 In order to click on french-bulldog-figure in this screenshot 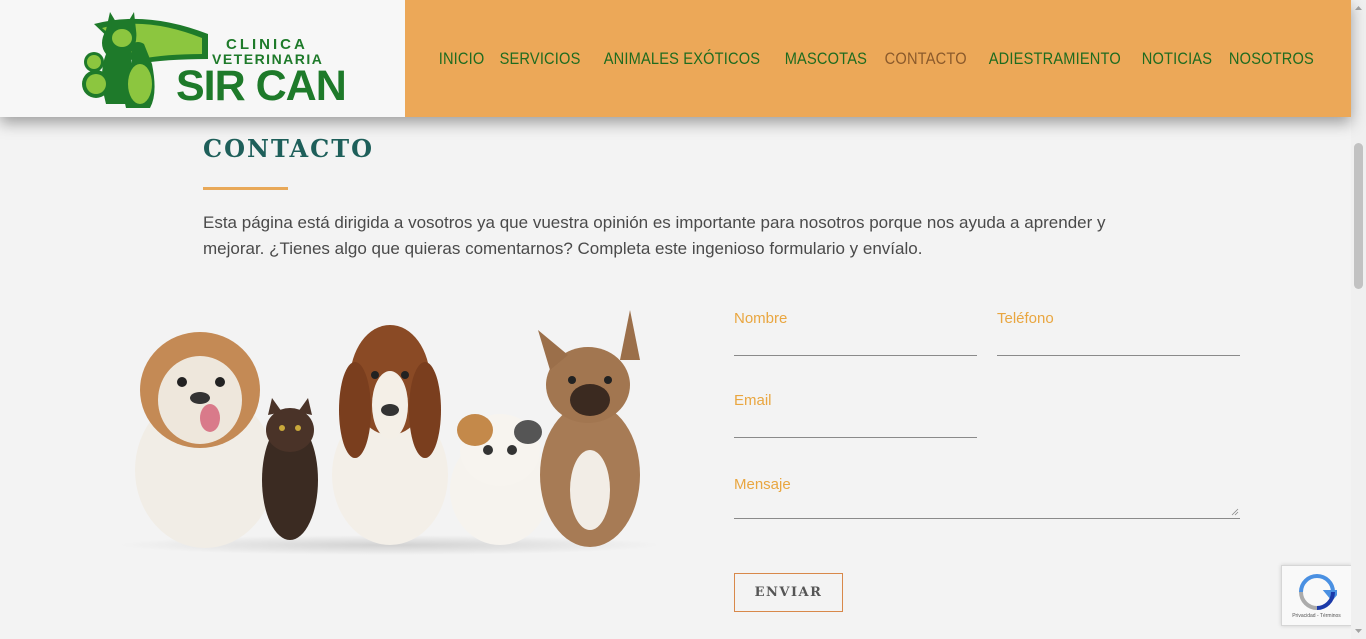, I will do `click(589, 428)`.